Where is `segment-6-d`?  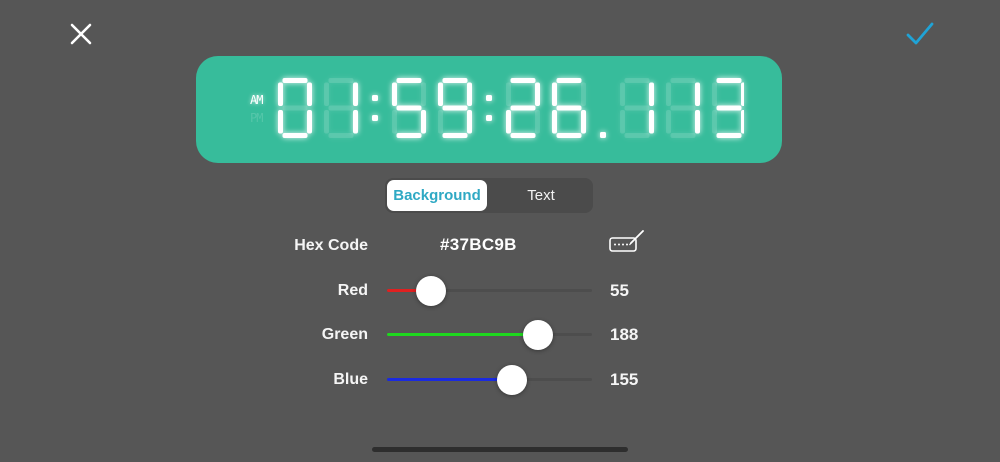
segment-6-d is located at coordinates (523, 135).